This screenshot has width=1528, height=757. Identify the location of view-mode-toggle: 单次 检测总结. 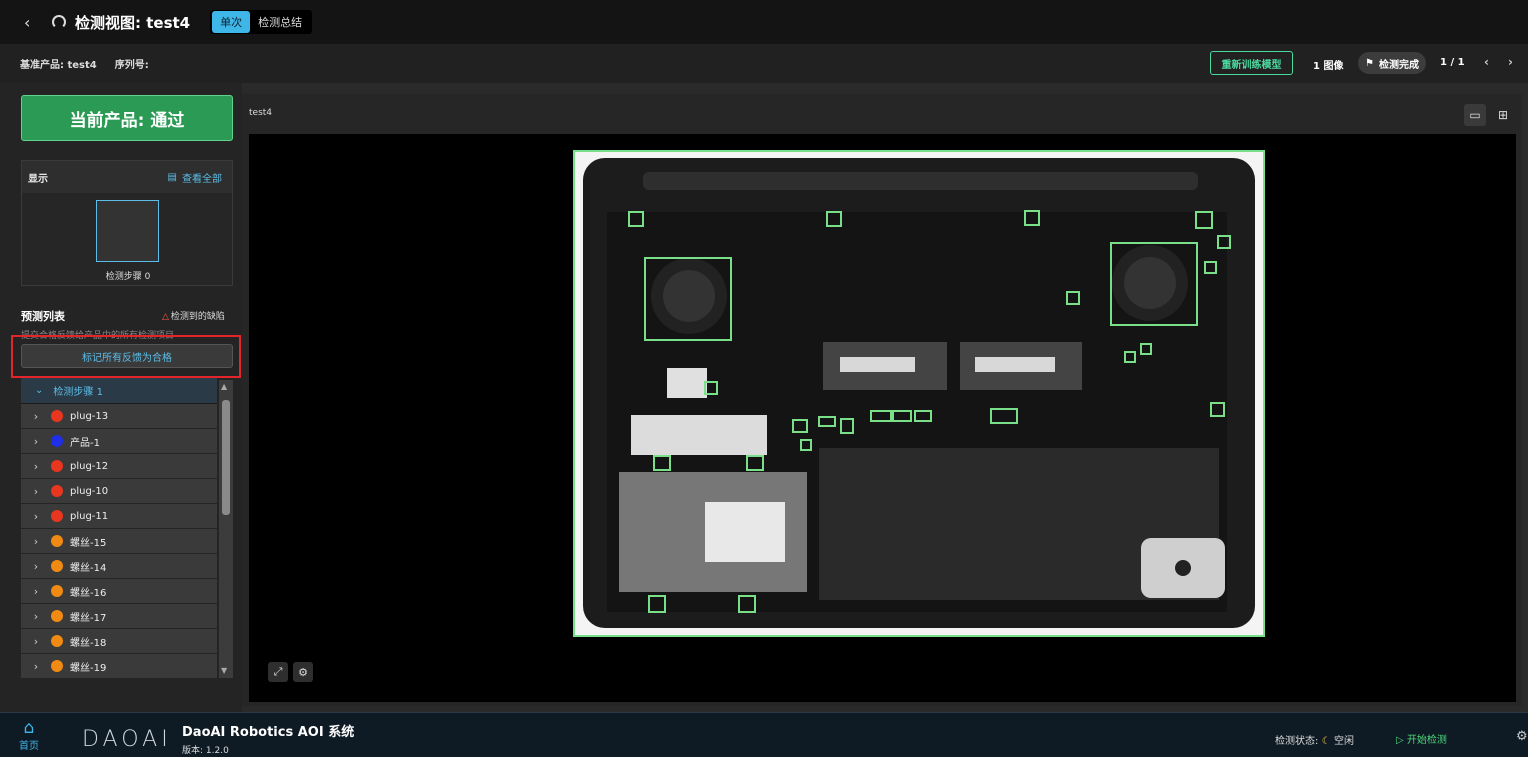
(261, 22).